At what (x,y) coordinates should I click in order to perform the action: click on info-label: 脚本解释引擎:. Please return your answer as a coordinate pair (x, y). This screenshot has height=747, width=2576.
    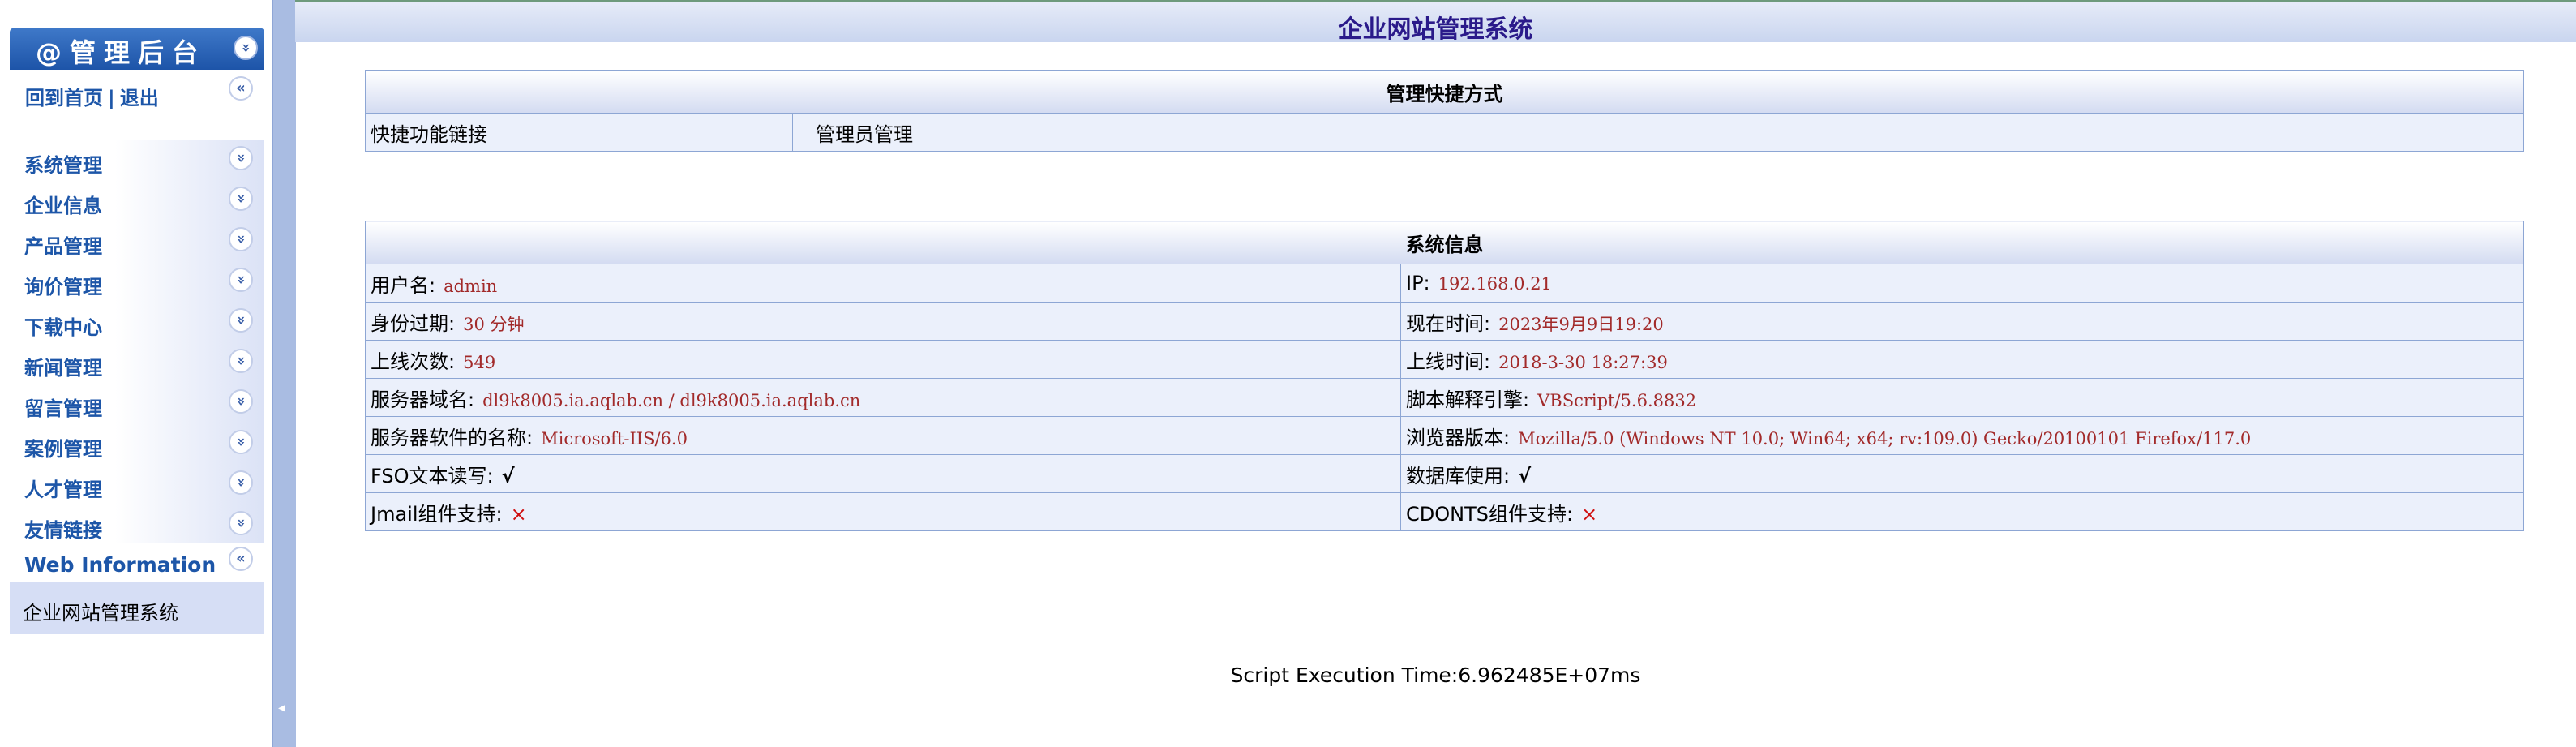
    Looking at the image, I should click on (1468, 400).